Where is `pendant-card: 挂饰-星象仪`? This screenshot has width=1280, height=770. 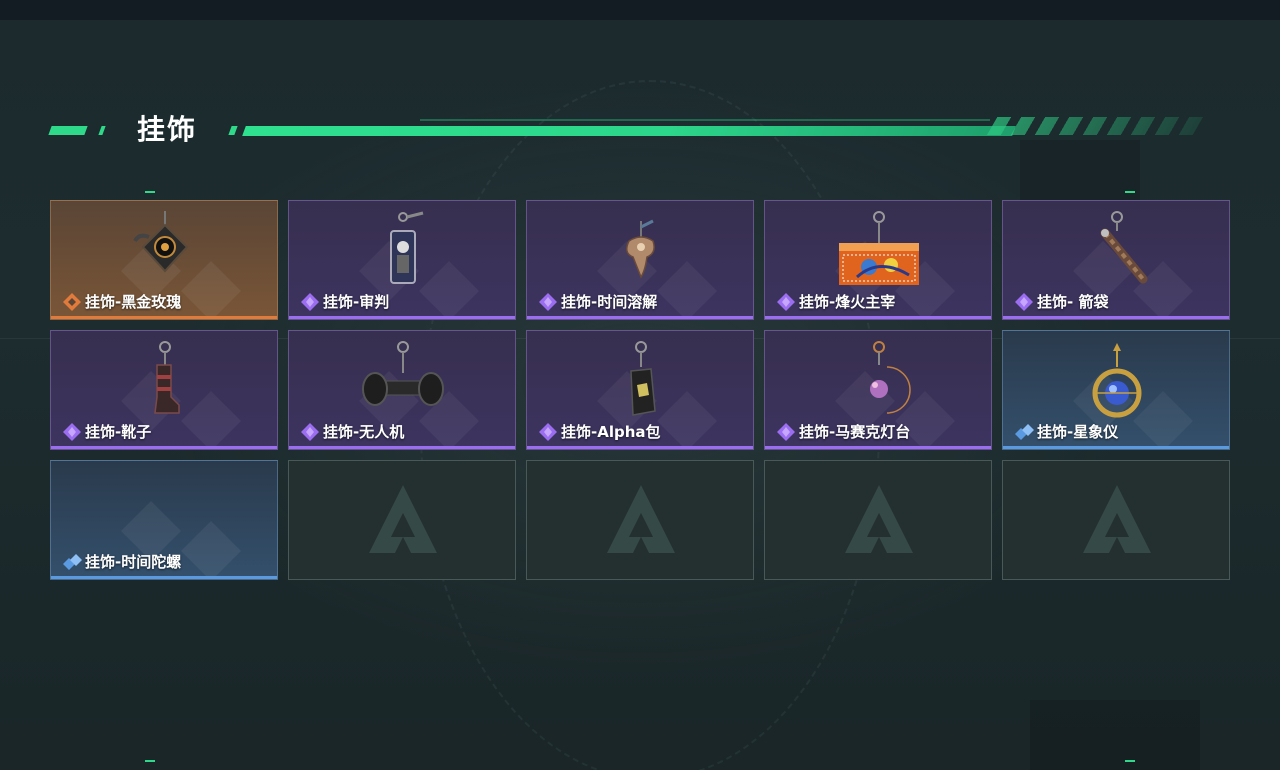
pendant-card: 挂饰-星象仪 is located at coordinates (1116, 390).